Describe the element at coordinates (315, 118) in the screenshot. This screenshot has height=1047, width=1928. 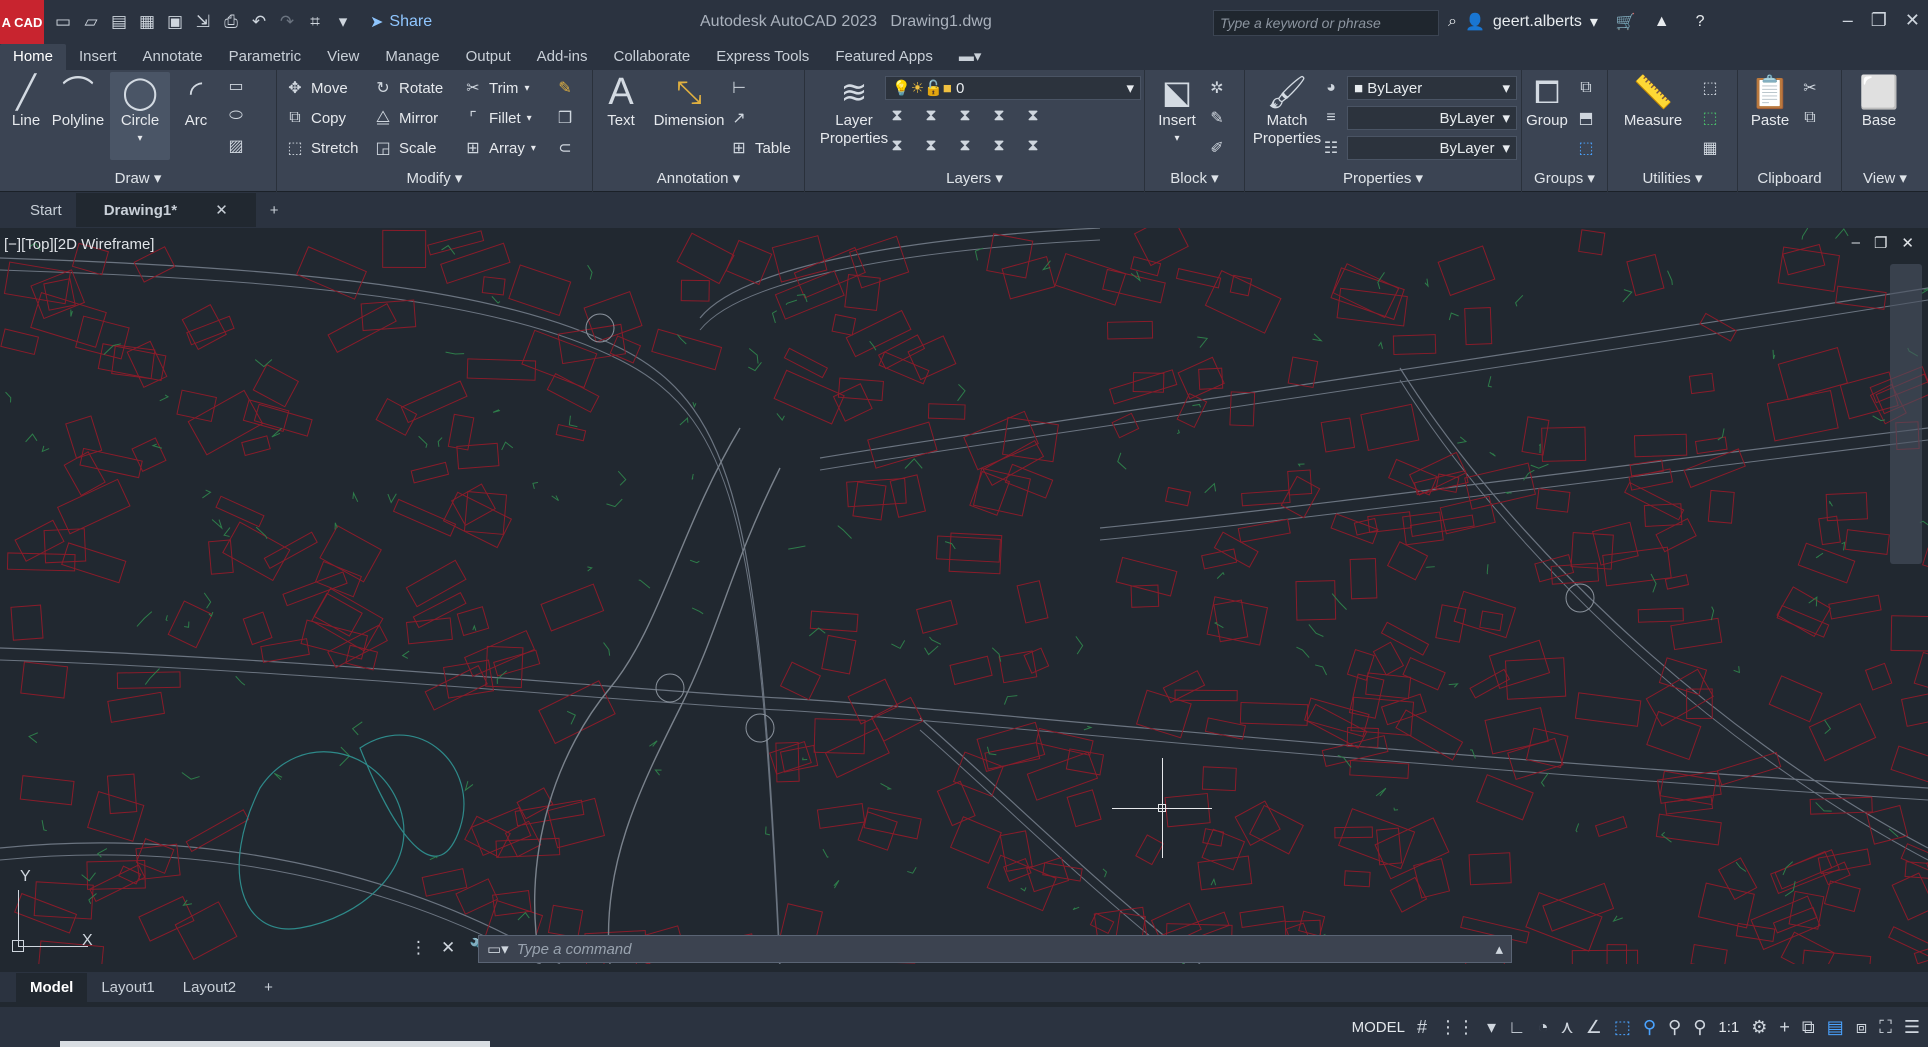
I see `copy-button: ⧉ Copy` at that location.